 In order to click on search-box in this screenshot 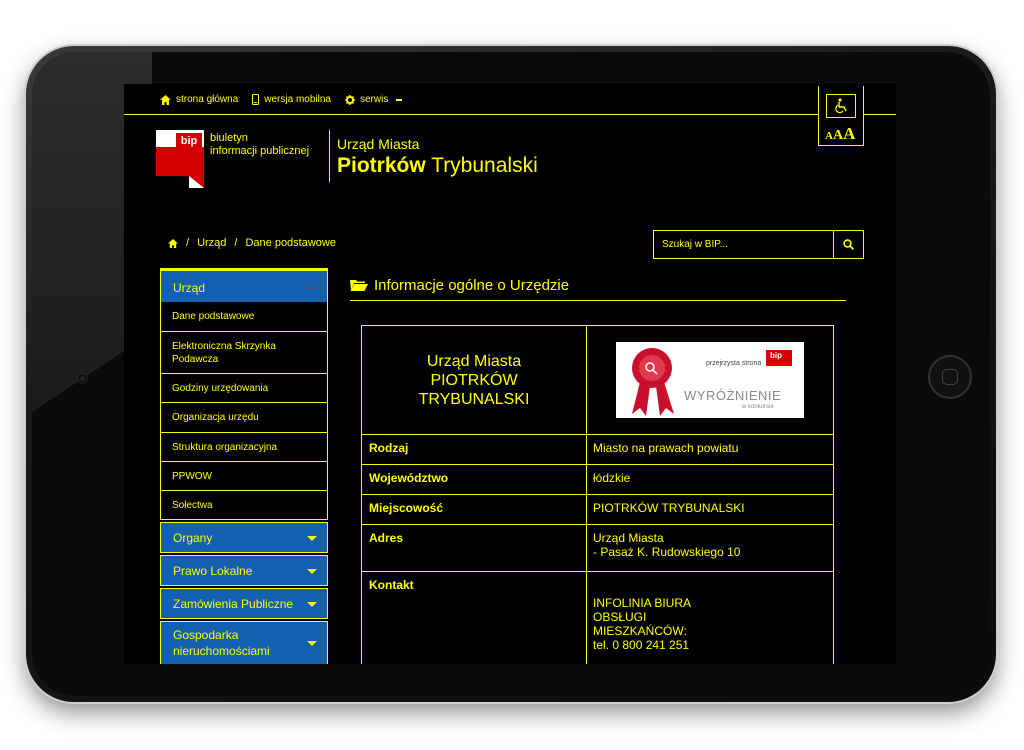, I will do `click(758, 244)`.